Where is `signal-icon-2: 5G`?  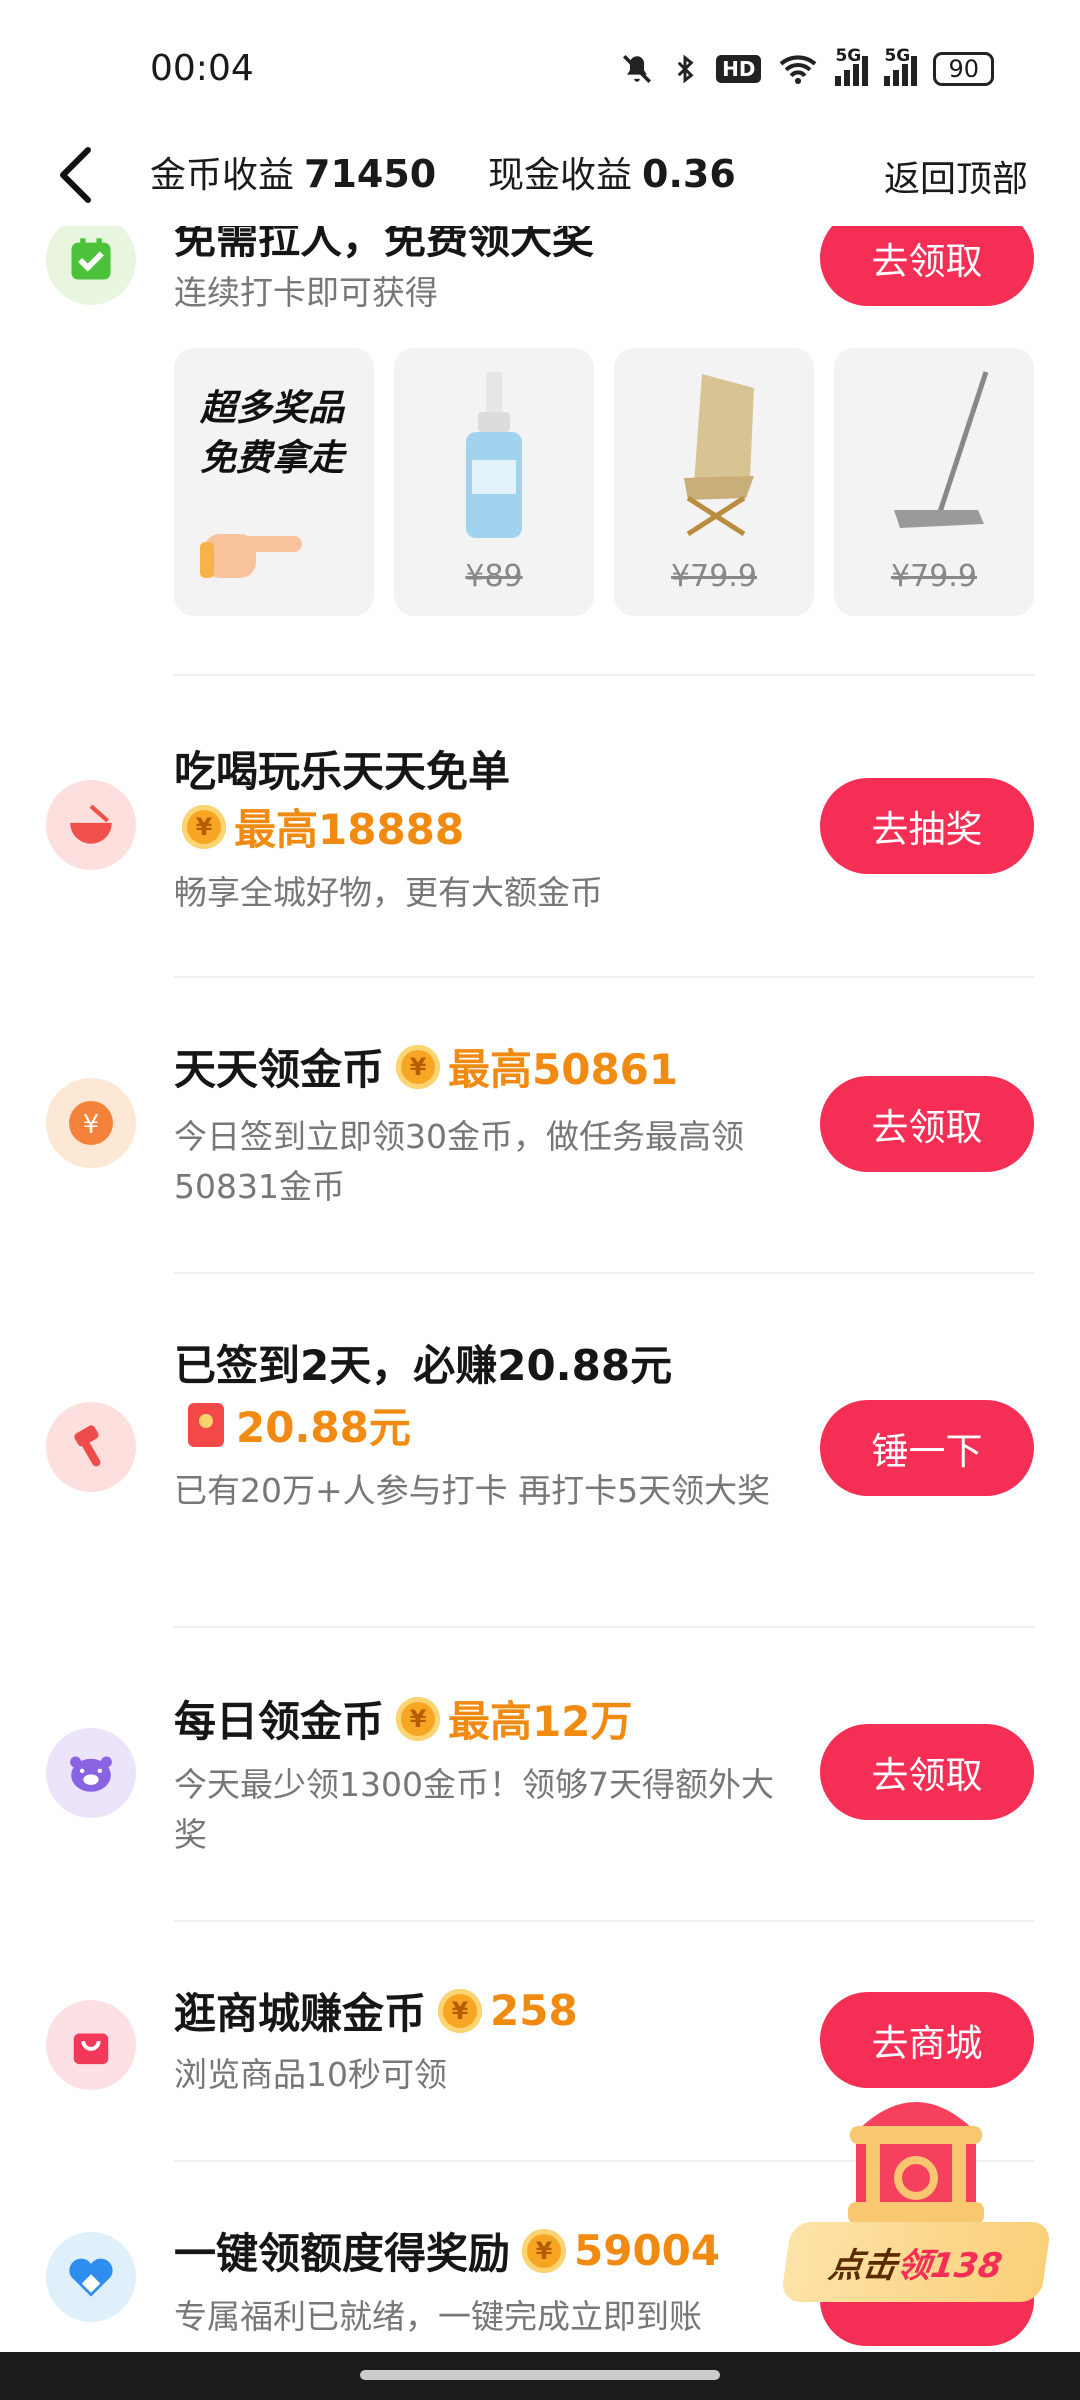 signal-icon-2: 5G is located at coordinates (901, 66).